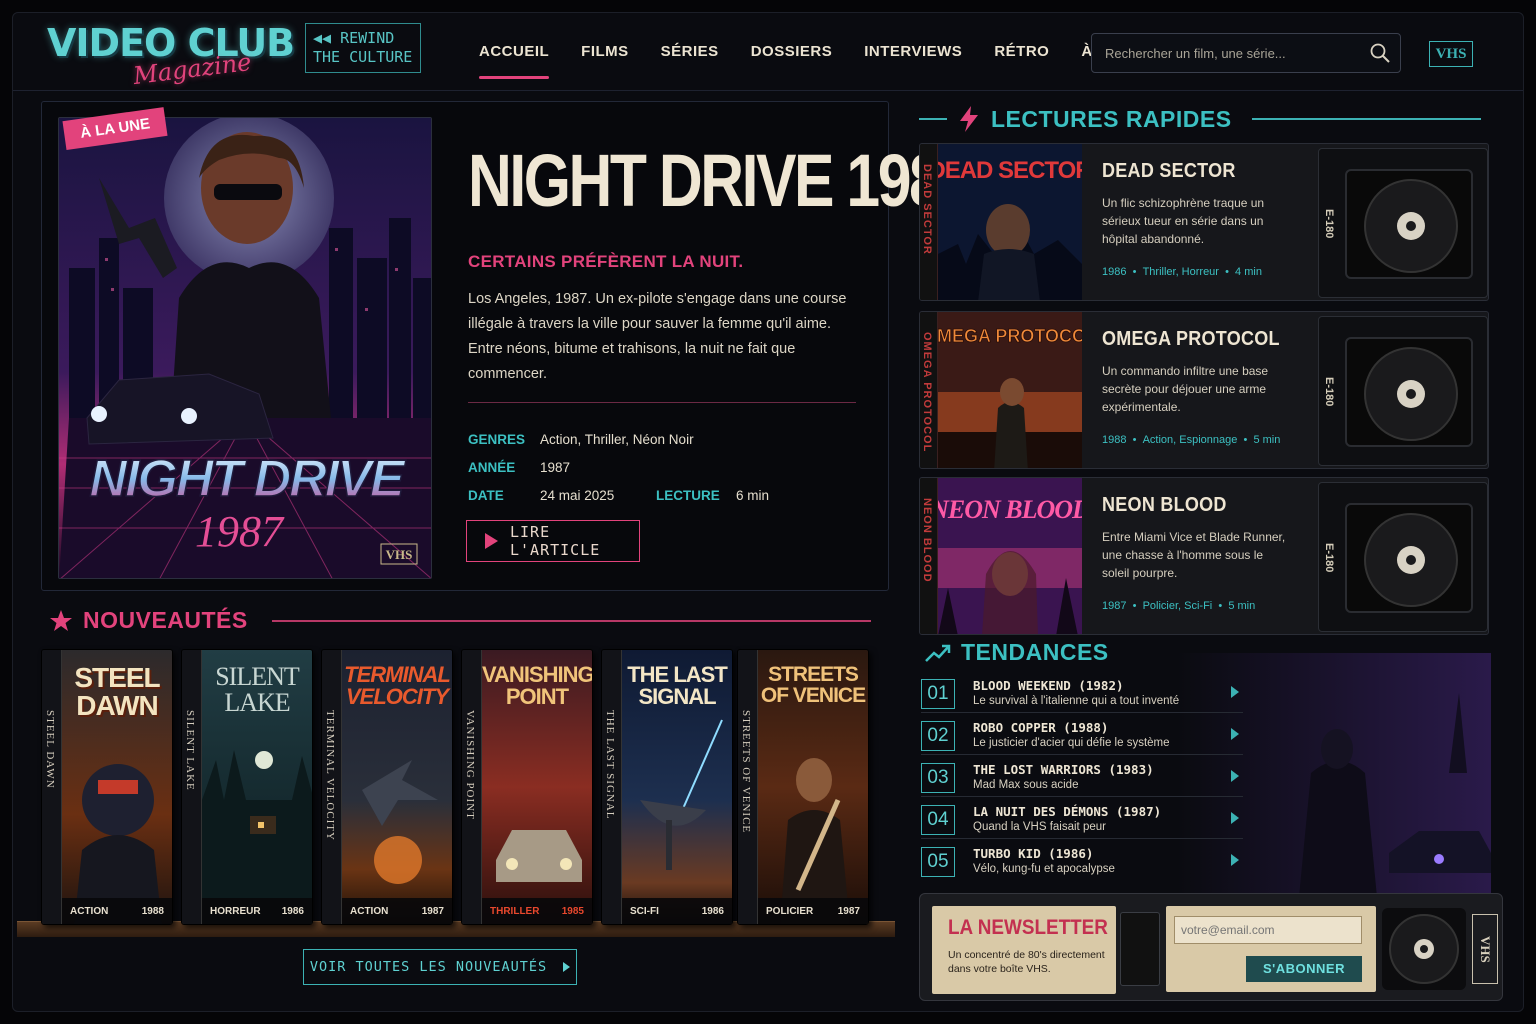  Describe the element at coordinates (612, 787) in the screenshot. I see `tape-spine: THE LAST SIGNAL` at that location.